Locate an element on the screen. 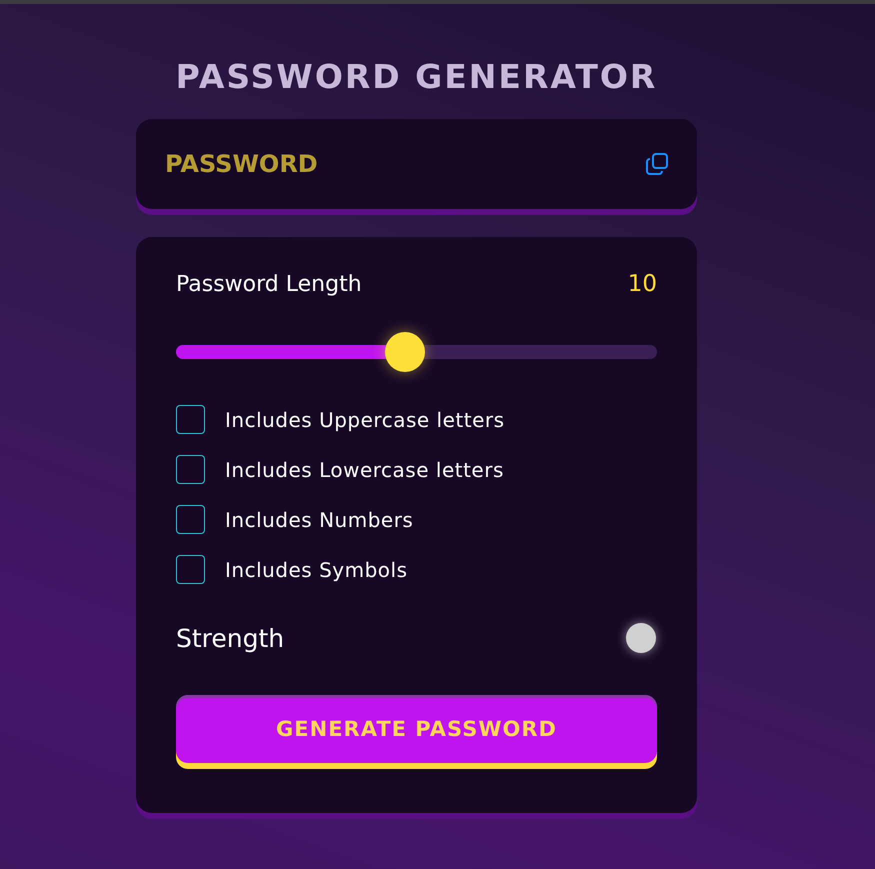 The height and width of the screenshot is (869, 875). strength-indicator is located at coordinates (641, 638).